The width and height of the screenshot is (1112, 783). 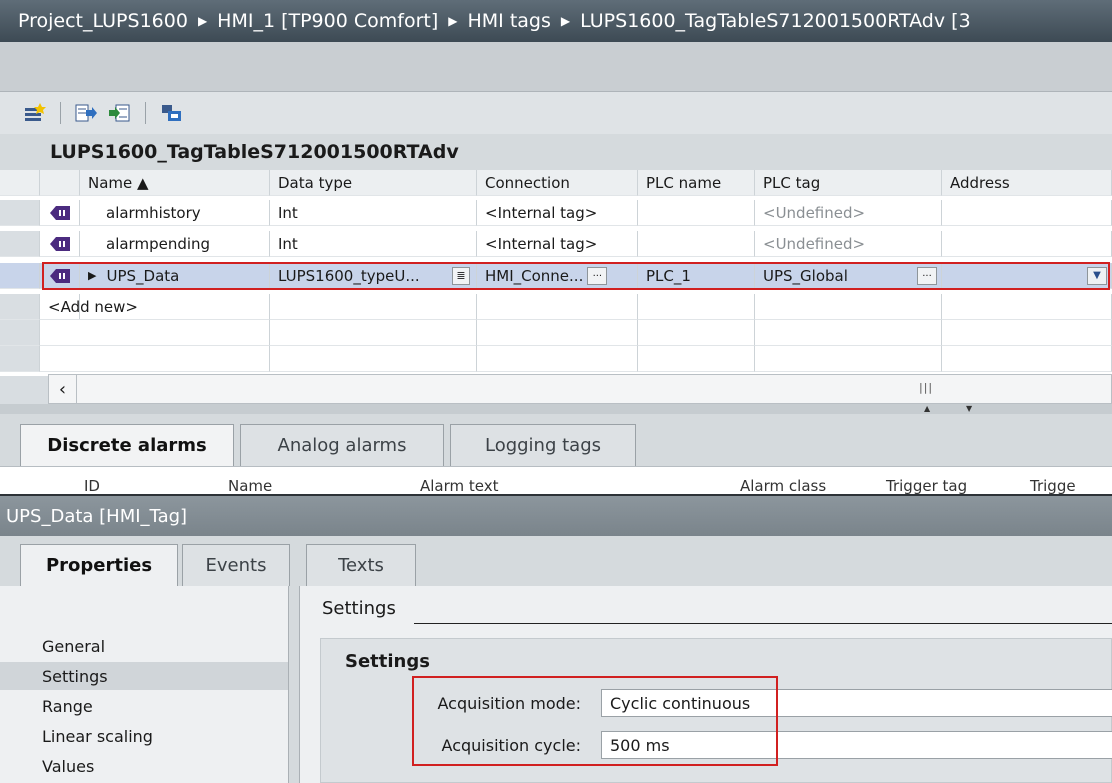 What do you see at coordinates (145, 113) in the screenshot?
I see `toolbar-divider` at bounding box center [145, 113].